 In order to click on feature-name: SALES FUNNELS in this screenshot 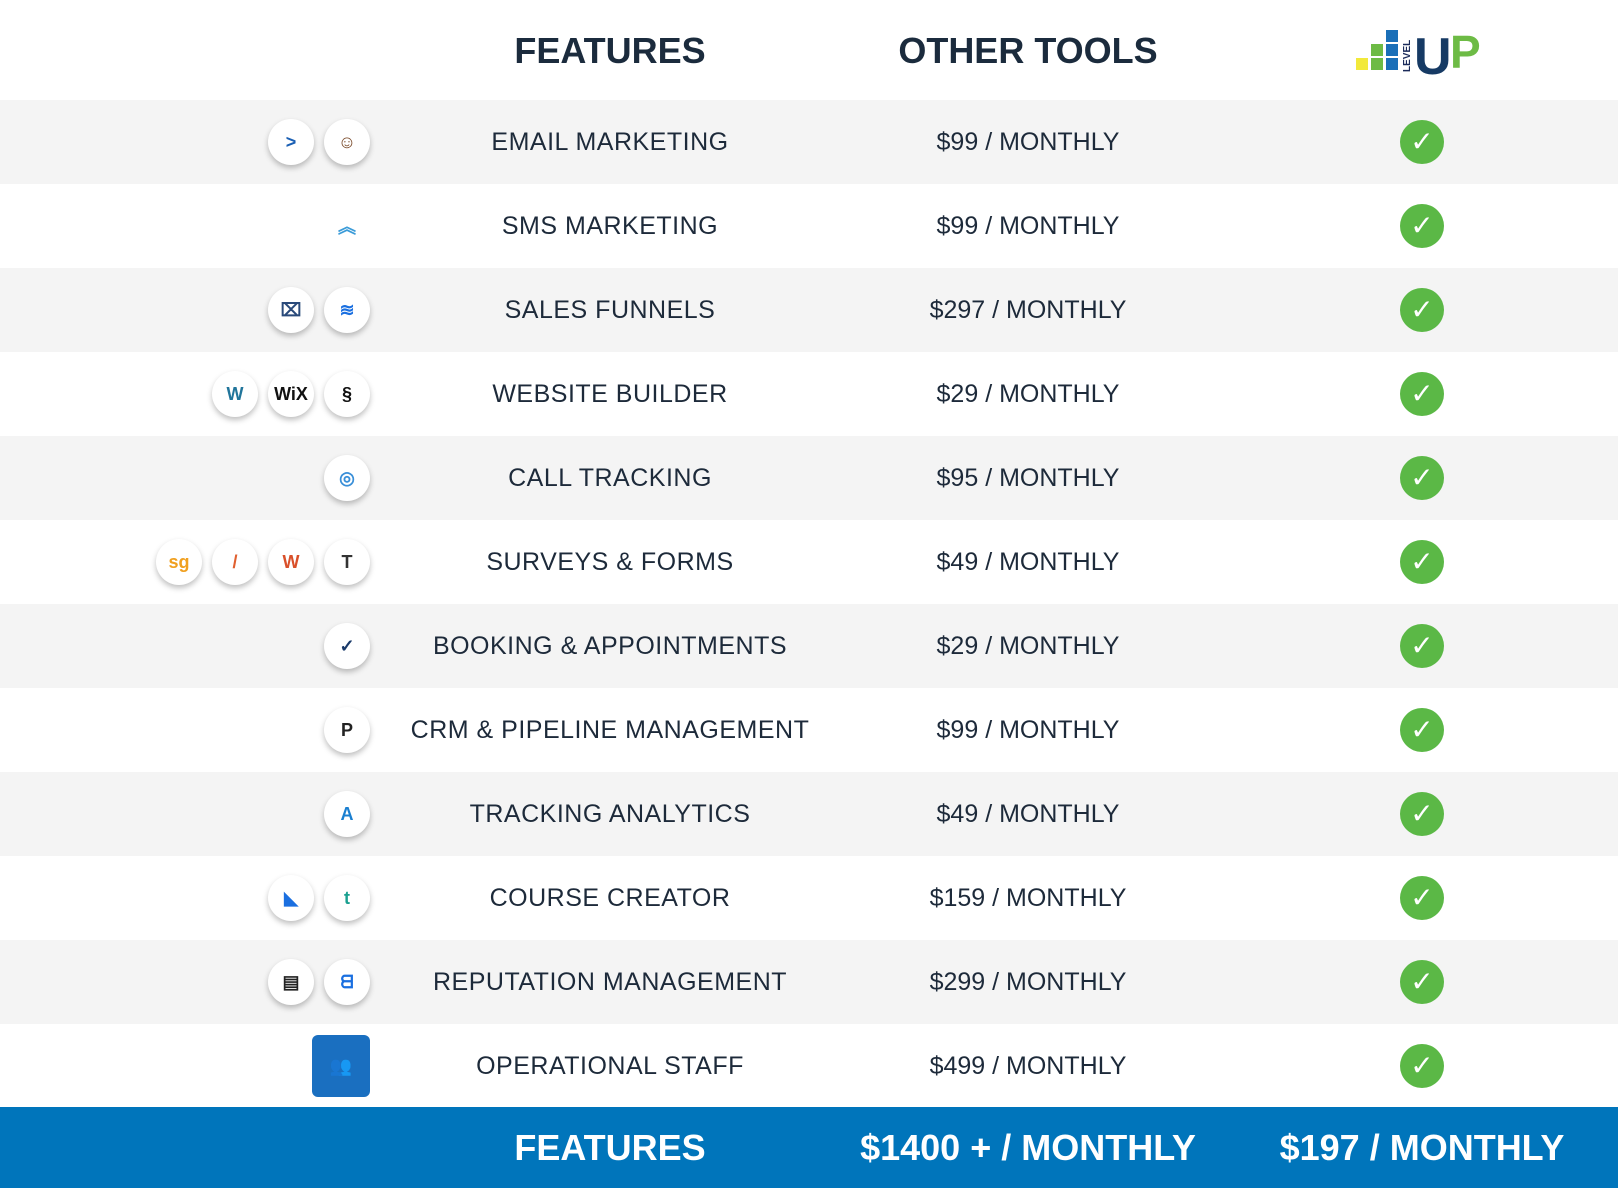, I will do `click(610, 310)`.